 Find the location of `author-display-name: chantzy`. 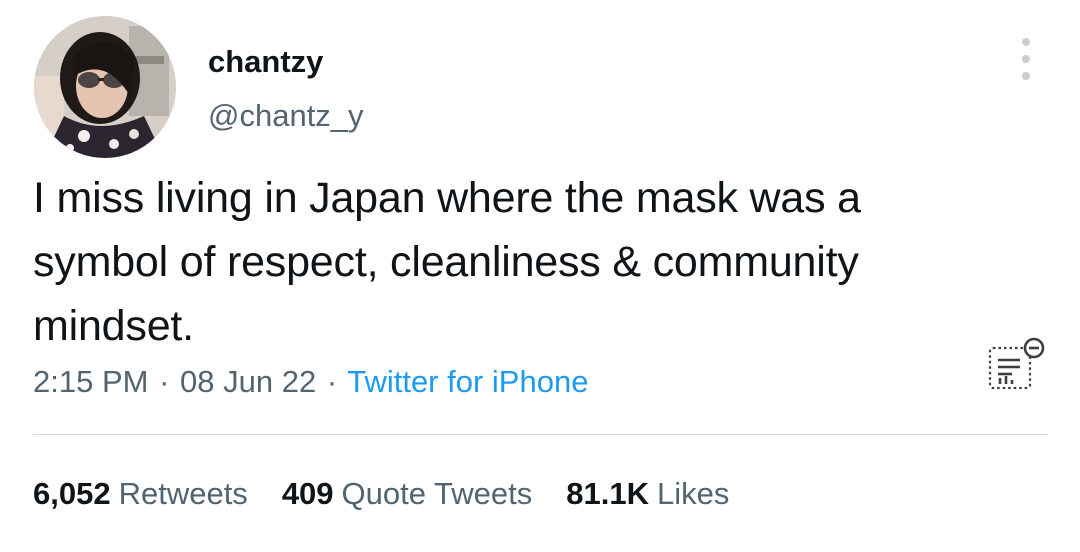

author-display-name: chantzy is located at coordinates (265, 62).